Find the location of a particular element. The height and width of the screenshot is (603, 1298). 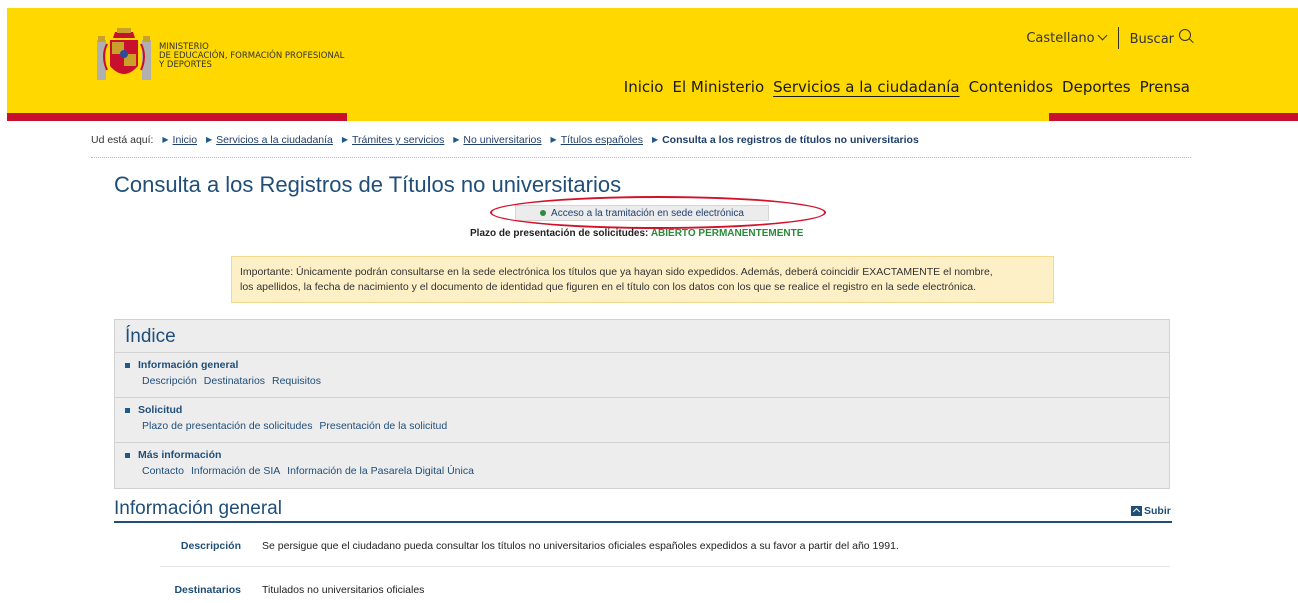

plazo-status-value: ABIERTO PERMANENTEMENTE is located at coordinates (727, 233).